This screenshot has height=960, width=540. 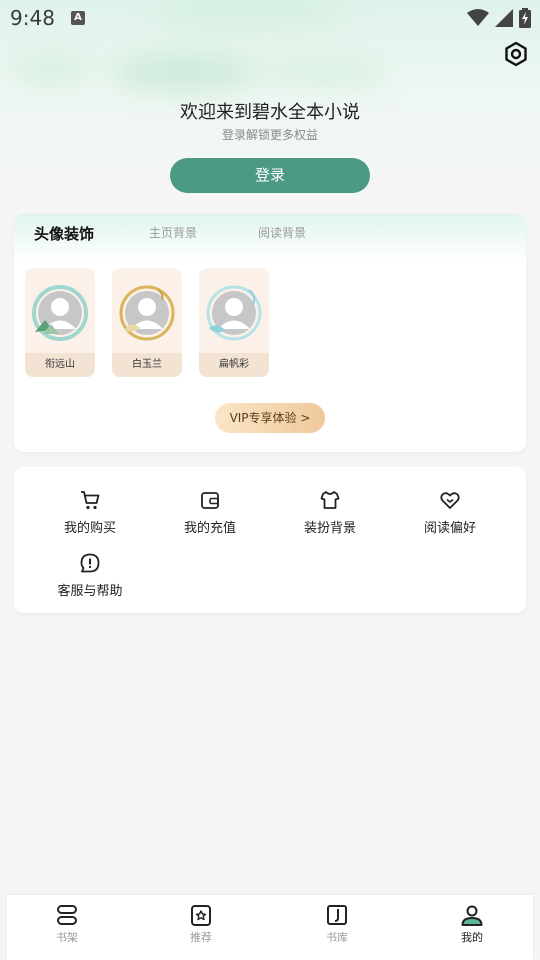 I want to click on my-recharge-button: 我的充值, so click(x=210, y=512).